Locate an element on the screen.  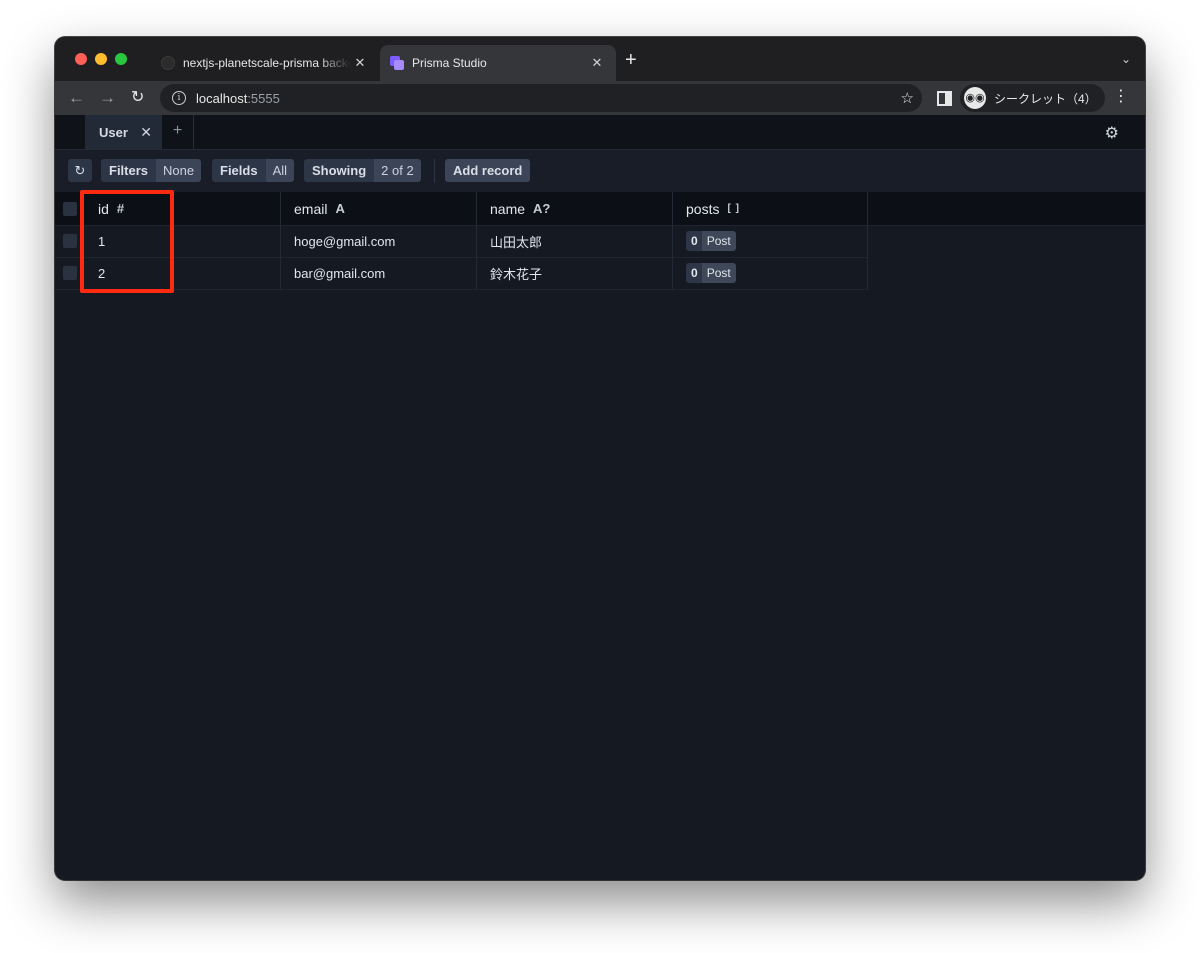
toolbar-divider is located at coordinates (434, 171).